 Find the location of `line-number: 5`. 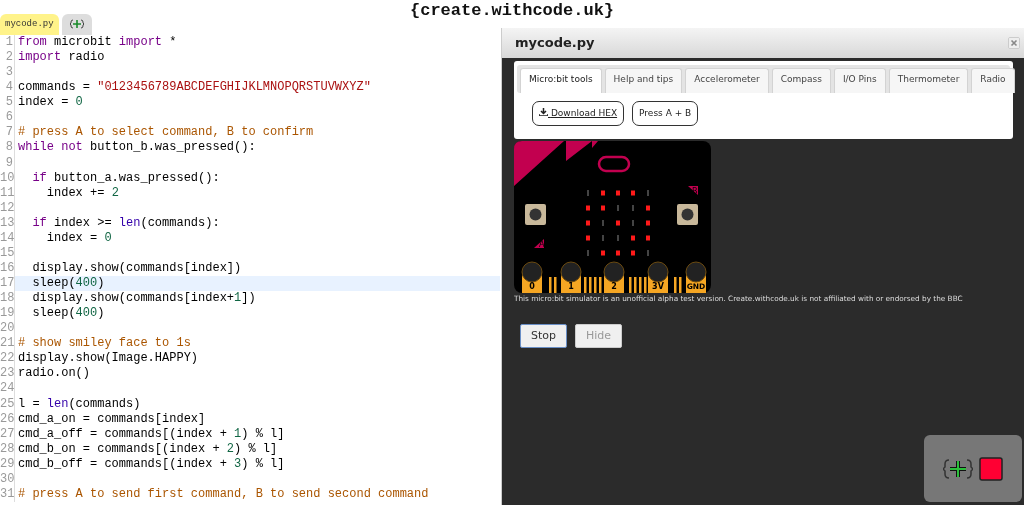

line-number: 5 is located at coordinates (7, 103).